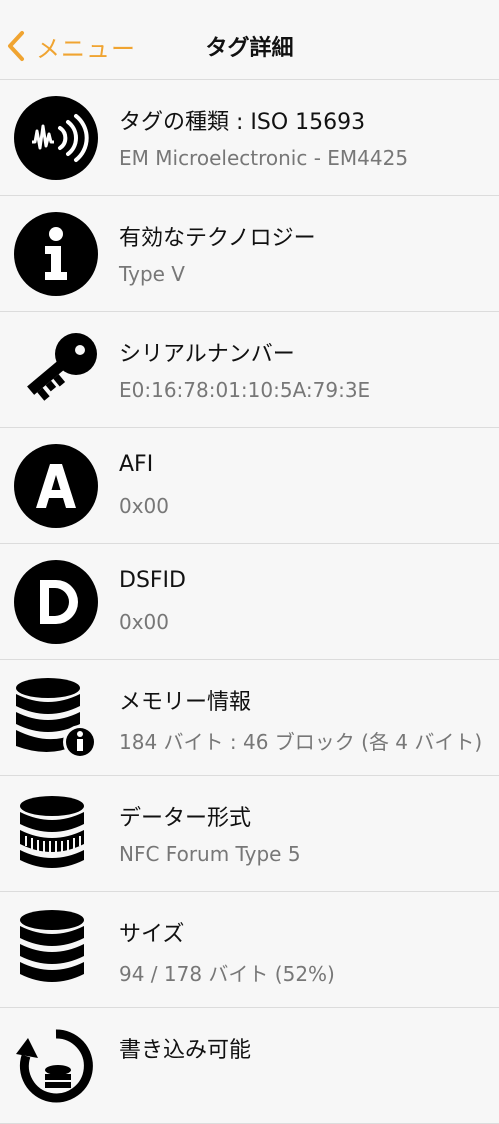  Describe the element at coordinates (264, 158) in the screenshot. I see `row-value: EM Microelectronic - EM4425` at that location.